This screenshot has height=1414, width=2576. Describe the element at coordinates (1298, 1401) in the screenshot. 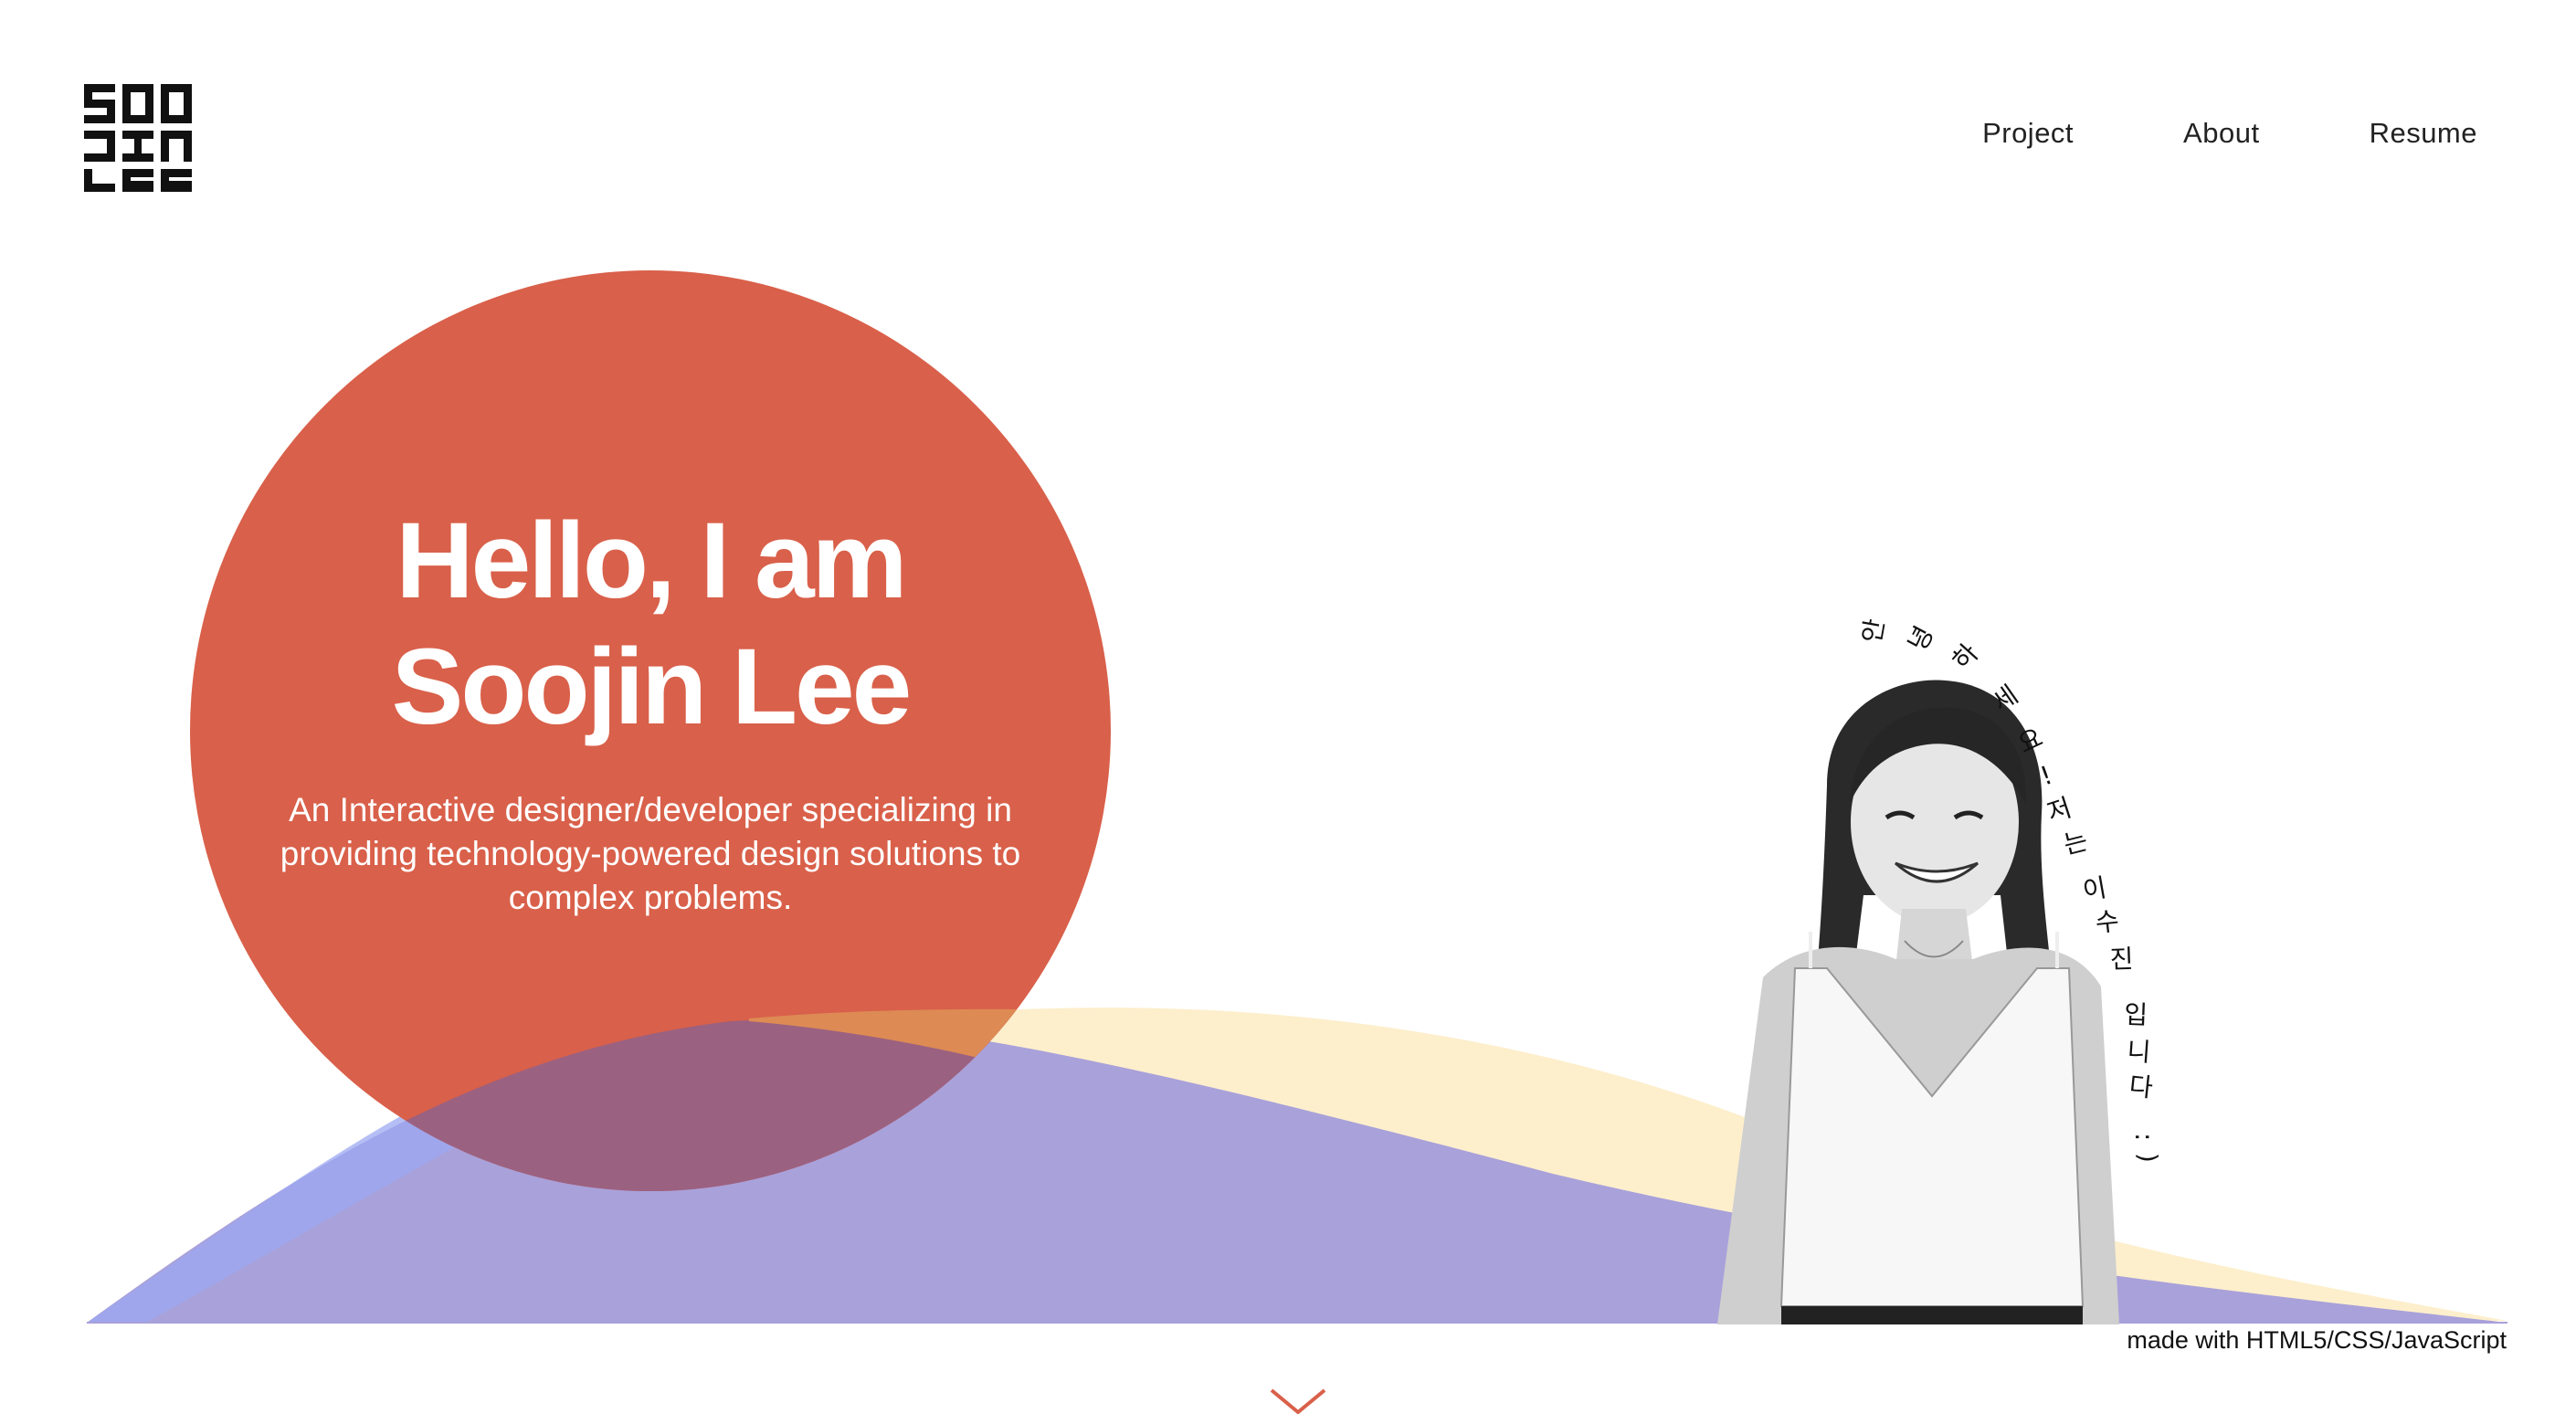

I see `chevron-down-icon` at that location.